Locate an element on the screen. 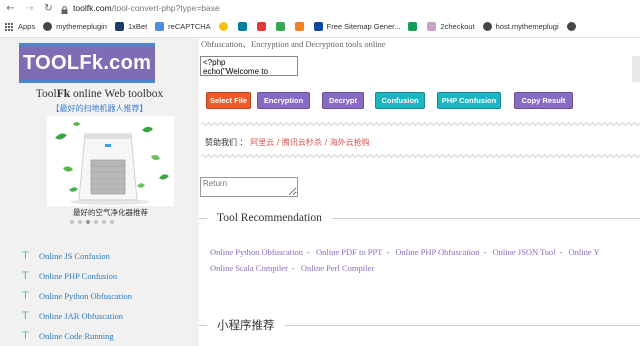 This screenshot has width=640, height=346. back-arrow-icon: ← is located at coordinates (10, 8).